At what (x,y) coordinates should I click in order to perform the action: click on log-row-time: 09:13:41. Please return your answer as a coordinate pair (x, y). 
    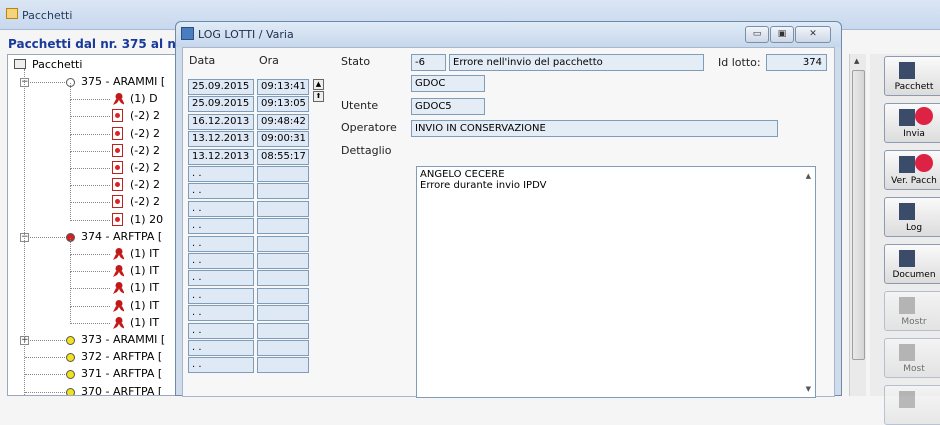
    Looking at the image, I should click on (283, 87).